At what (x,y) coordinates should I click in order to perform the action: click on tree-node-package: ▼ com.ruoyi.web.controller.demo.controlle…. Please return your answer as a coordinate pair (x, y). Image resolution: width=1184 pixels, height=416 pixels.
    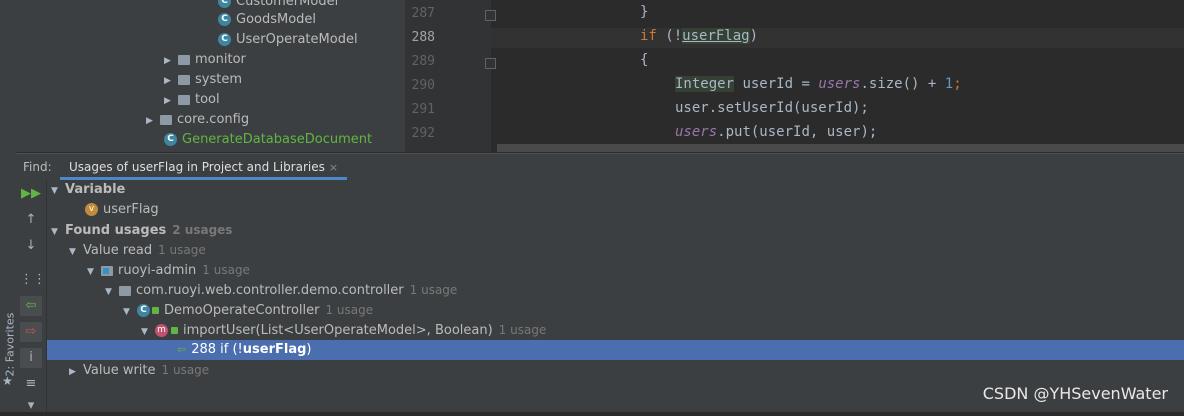
    Looking at the image, I should click on (615, 290).